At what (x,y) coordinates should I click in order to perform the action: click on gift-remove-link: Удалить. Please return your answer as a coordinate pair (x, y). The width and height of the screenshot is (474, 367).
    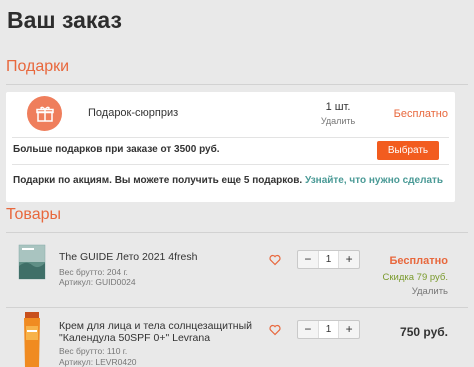
    Looking at the image, I should click on (338, 121).